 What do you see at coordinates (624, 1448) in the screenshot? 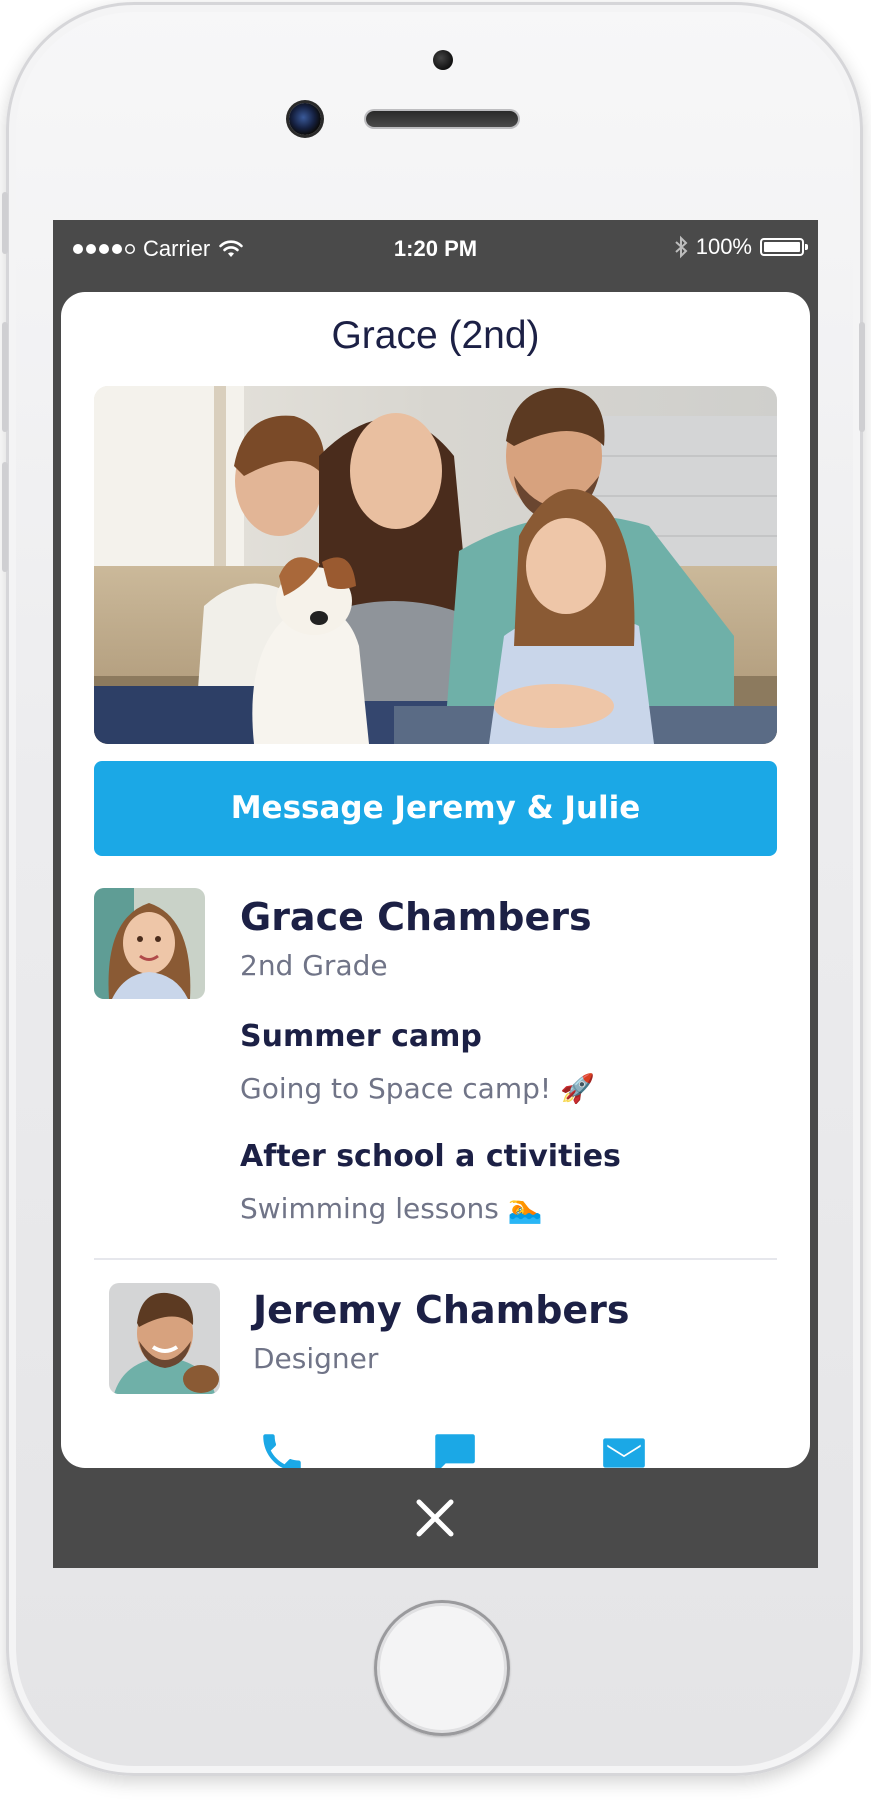
I see `mail-icon` at bounding box center [624, 1448].